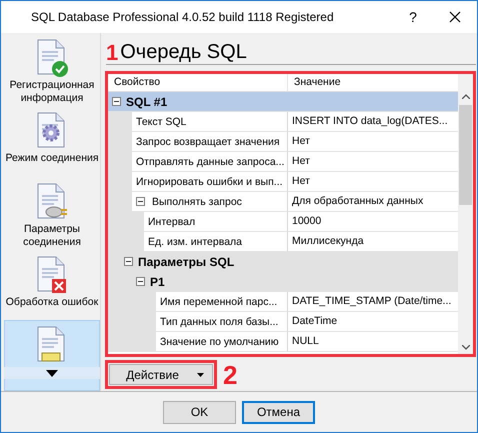  I want to click on property-value: DateTime, so click(373, 322).